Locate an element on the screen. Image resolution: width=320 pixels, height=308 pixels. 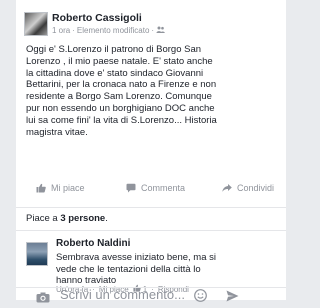
likes-suffix: . is located at coordinates (106, 218).